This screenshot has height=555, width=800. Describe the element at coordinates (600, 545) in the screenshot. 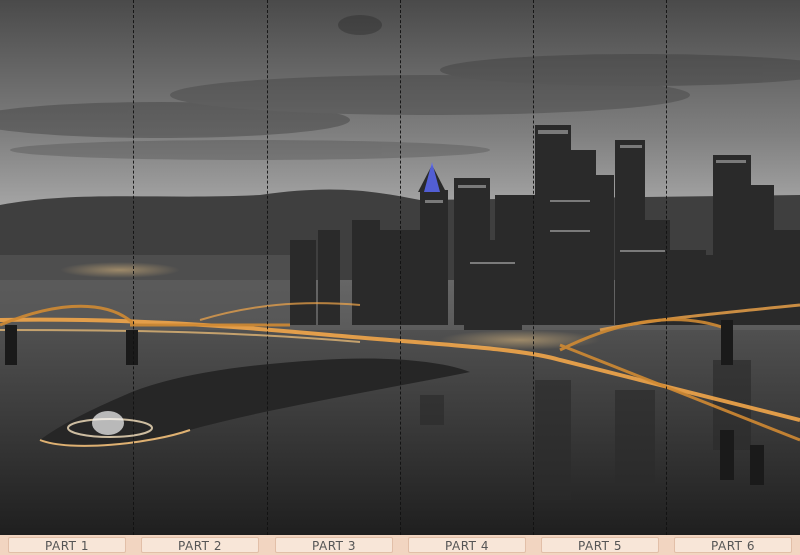

I see `part-label-5: PART 5` at that location.